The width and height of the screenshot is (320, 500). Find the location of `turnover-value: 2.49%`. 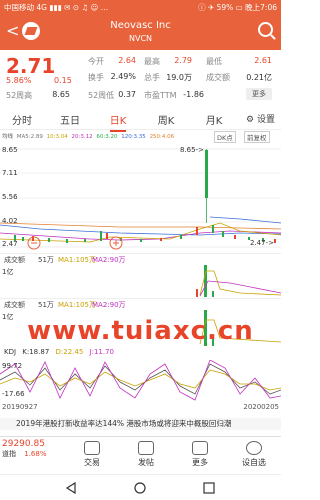

turnover-value: 2.49% is located at coordinates (123, 76).